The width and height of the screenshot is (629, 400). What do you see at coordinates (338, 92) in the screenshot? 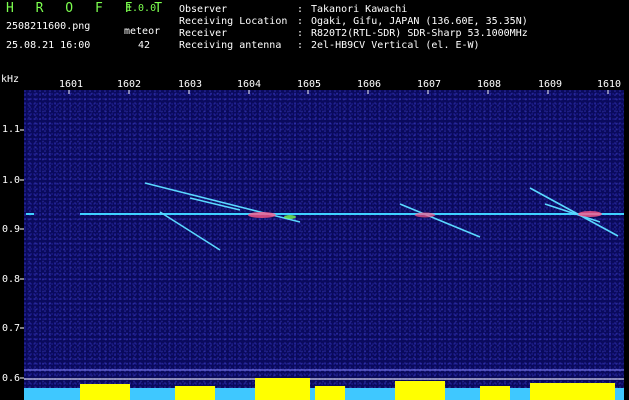
I see `x-ticks` at bounding box center [338, 92].